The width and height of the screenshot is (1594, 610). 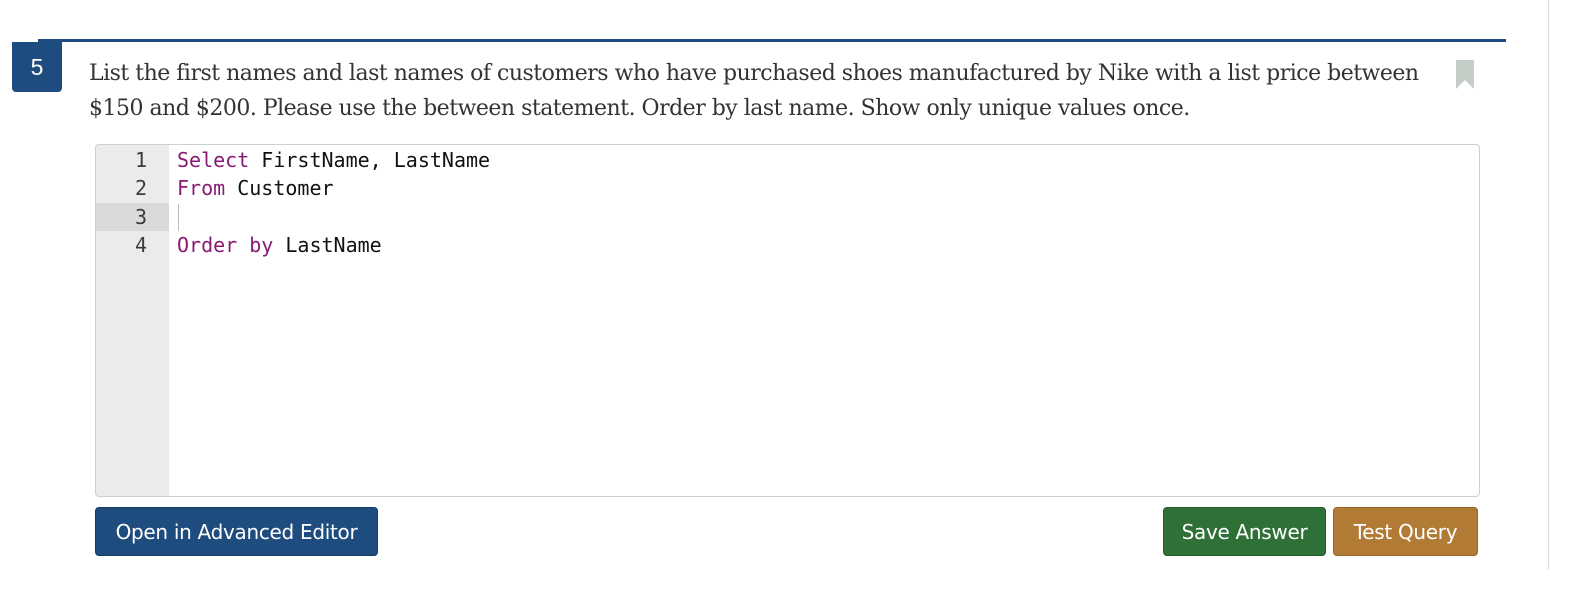 I want to click on text-cursor, so click(x=178, y=217).